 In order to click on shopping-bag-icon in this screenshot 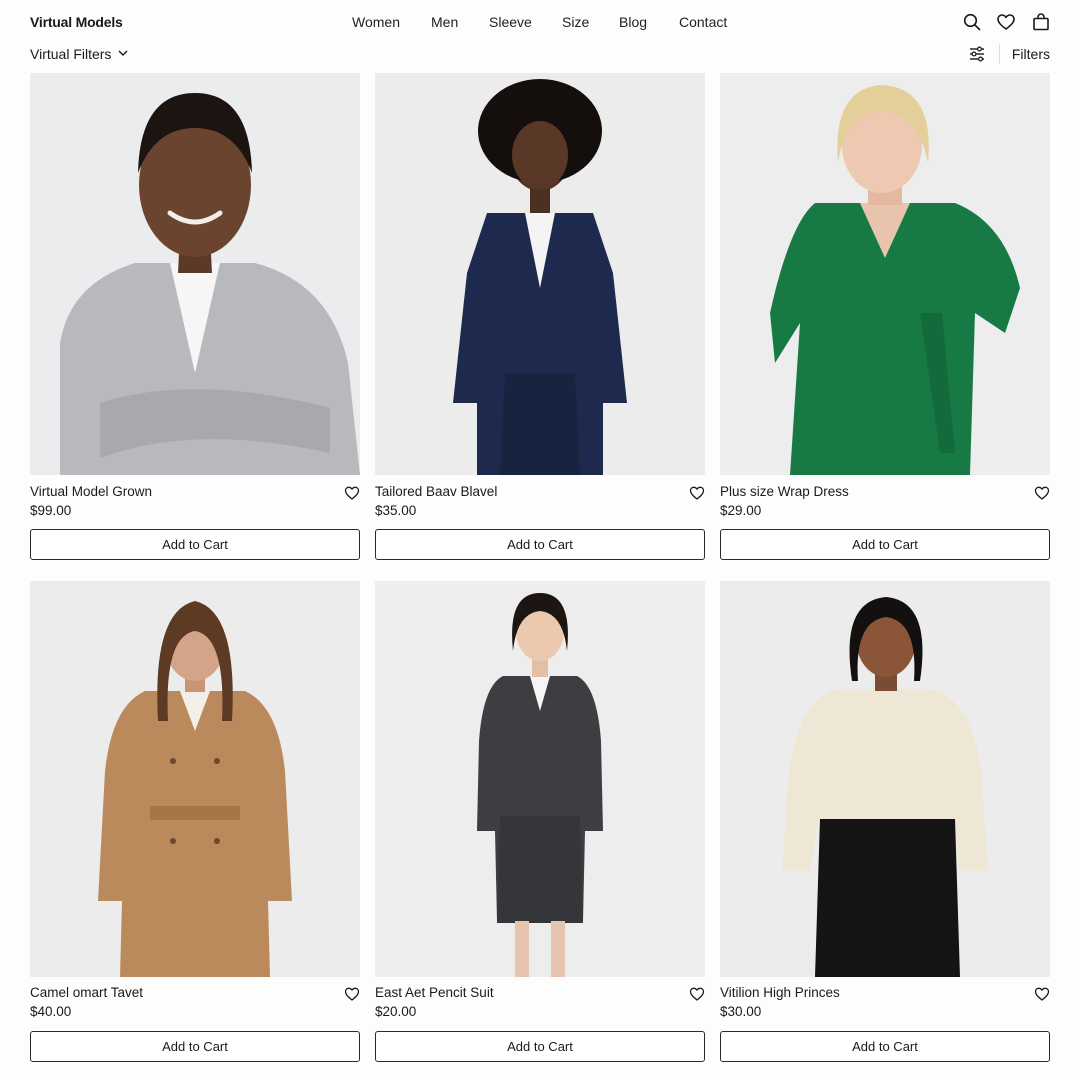, I will do `click(1041, 22)`.